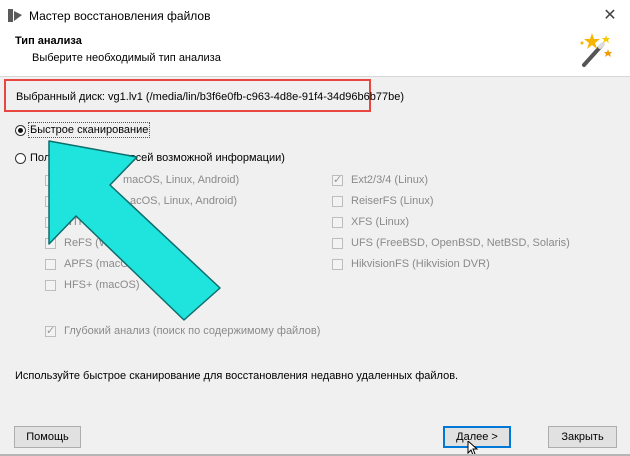 Image resolution: width=630 pixels, height=456 pixels. I want to click on fs-label: ReiserFS (Linux), so click(392, 201).